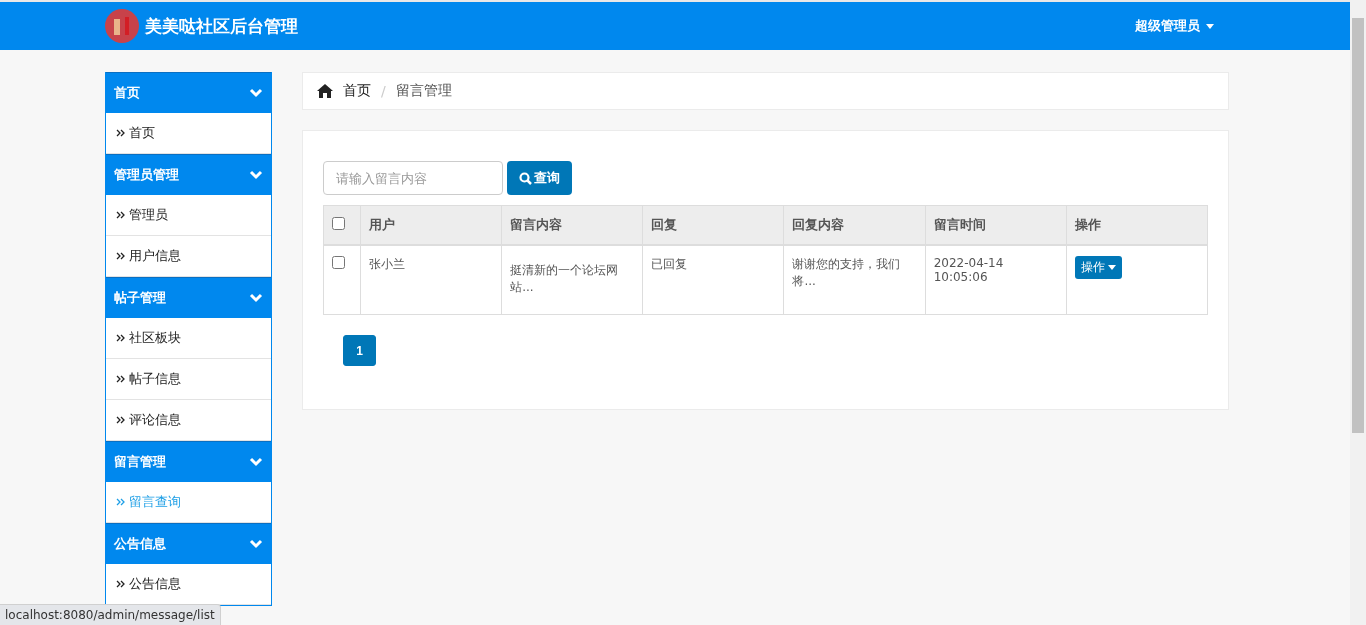 This screenshot has height=625, width=1366. I want to click on table-cell: 张小兰, so click(431, 280).